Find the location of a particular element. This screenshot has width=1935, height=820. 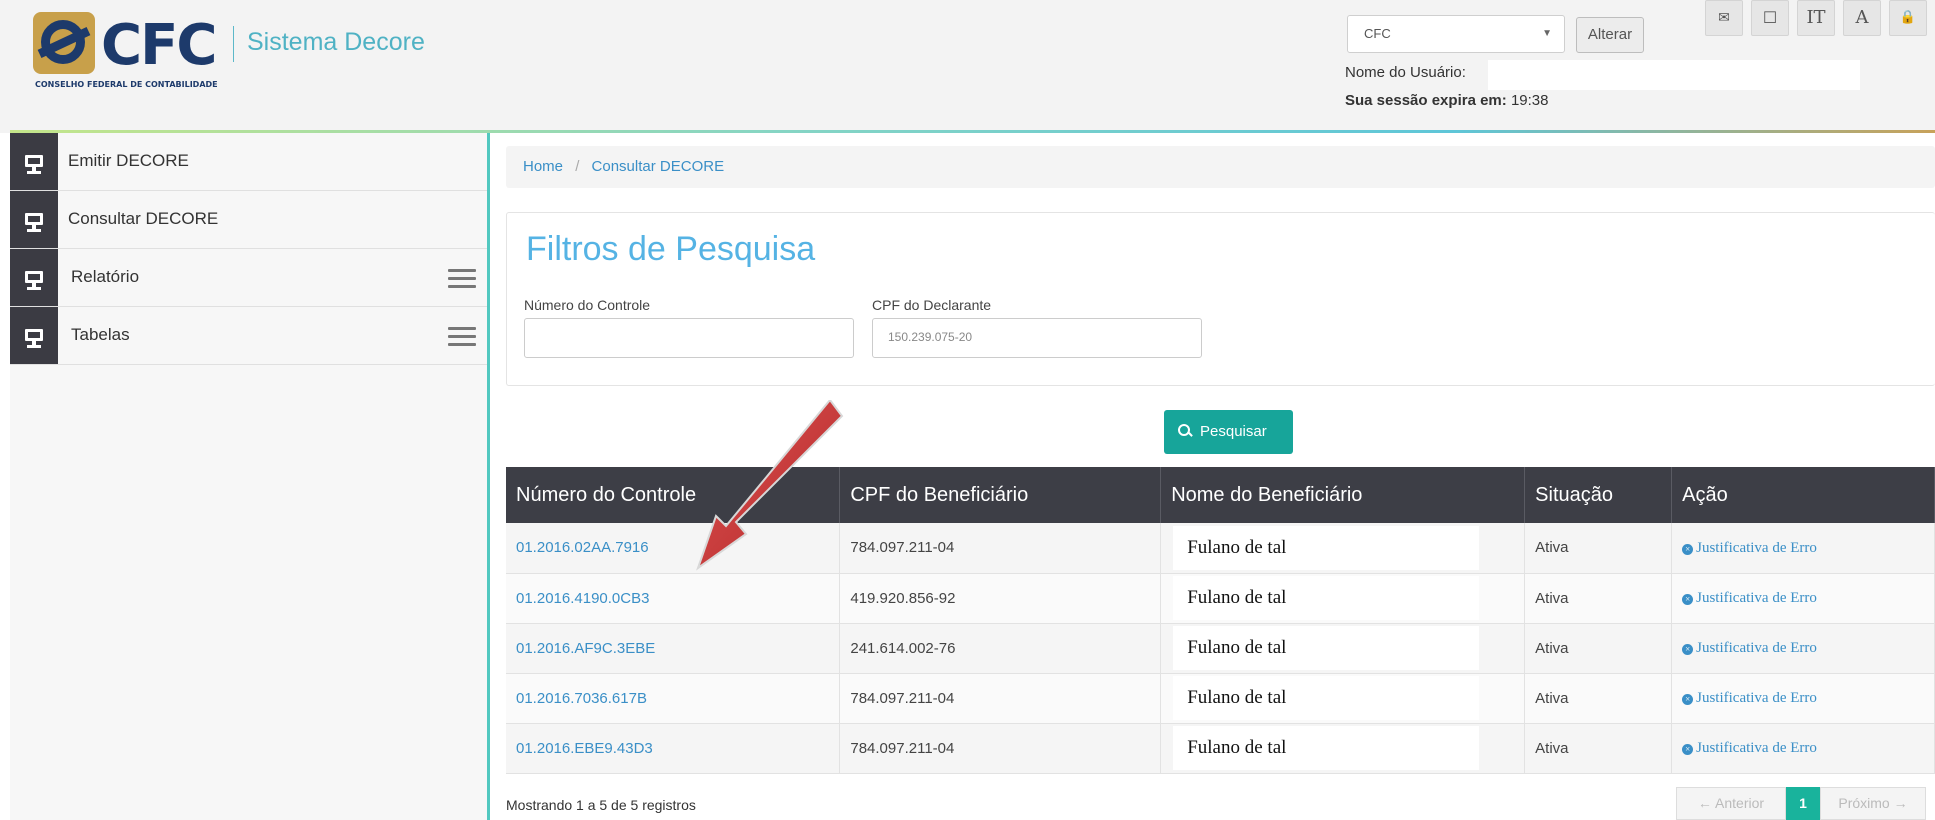

cfc-logo: CFC CONSELHO FEDERAL DE CONTABILIDADE is located at coordinates (133, 50).